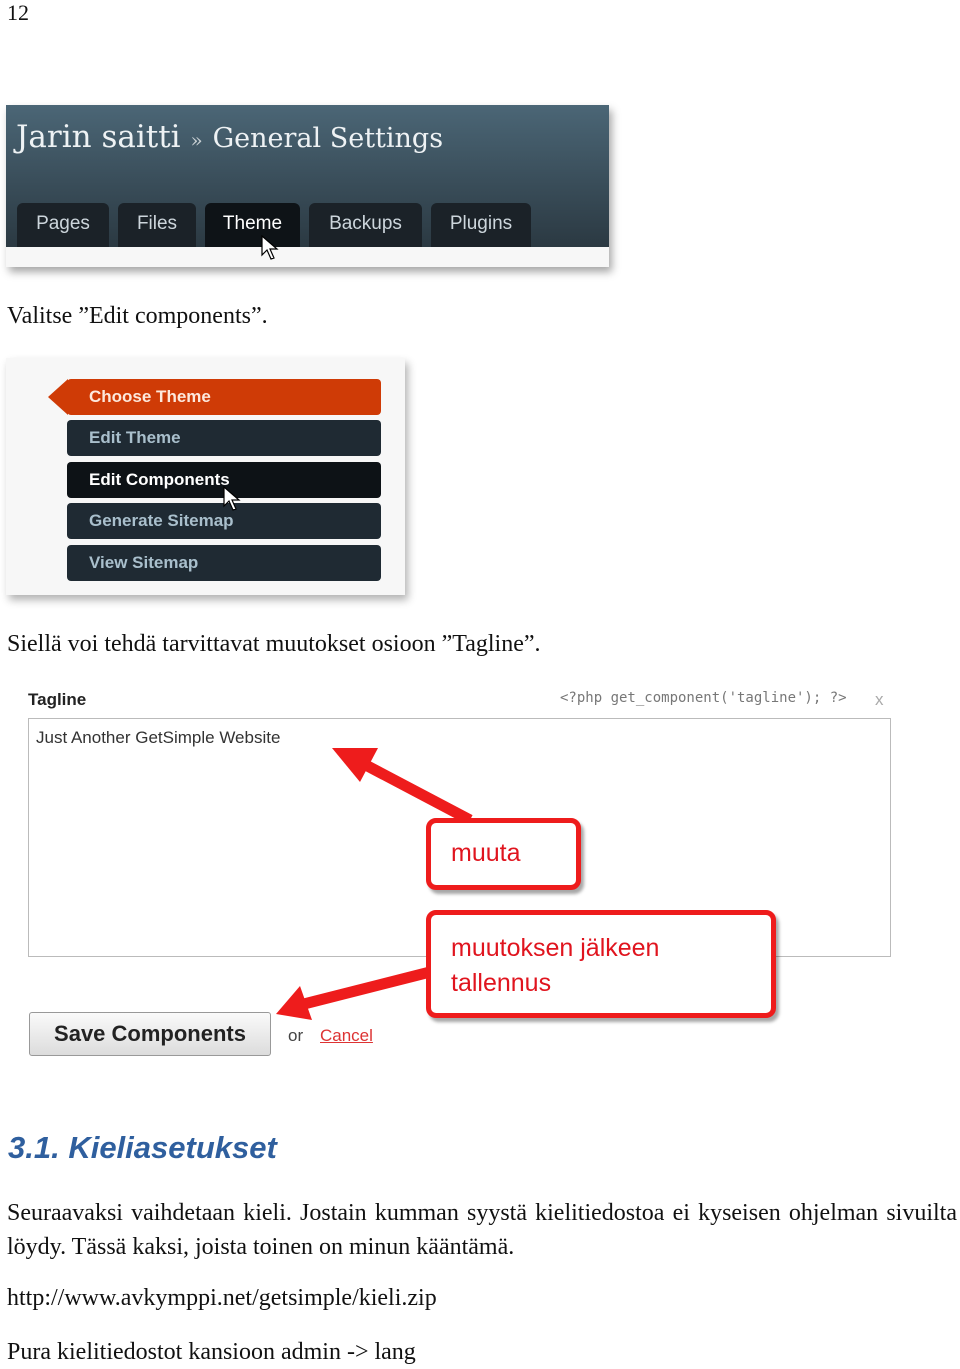 This screenshot has height=1369, width=960. I want to click on tab-theme: Theme, so click(252, 225).